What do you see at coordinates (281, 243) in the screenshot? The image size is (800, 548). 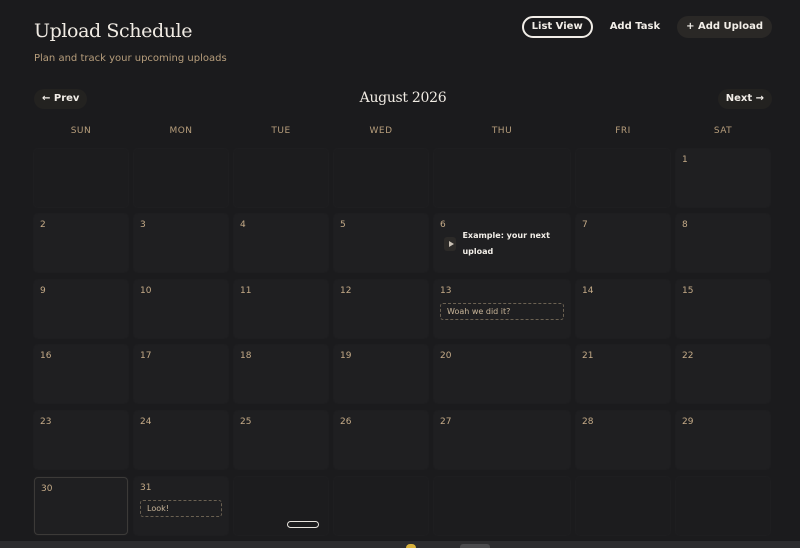 I see `calendar-day-4: 4` at bounding box center [281, 243].